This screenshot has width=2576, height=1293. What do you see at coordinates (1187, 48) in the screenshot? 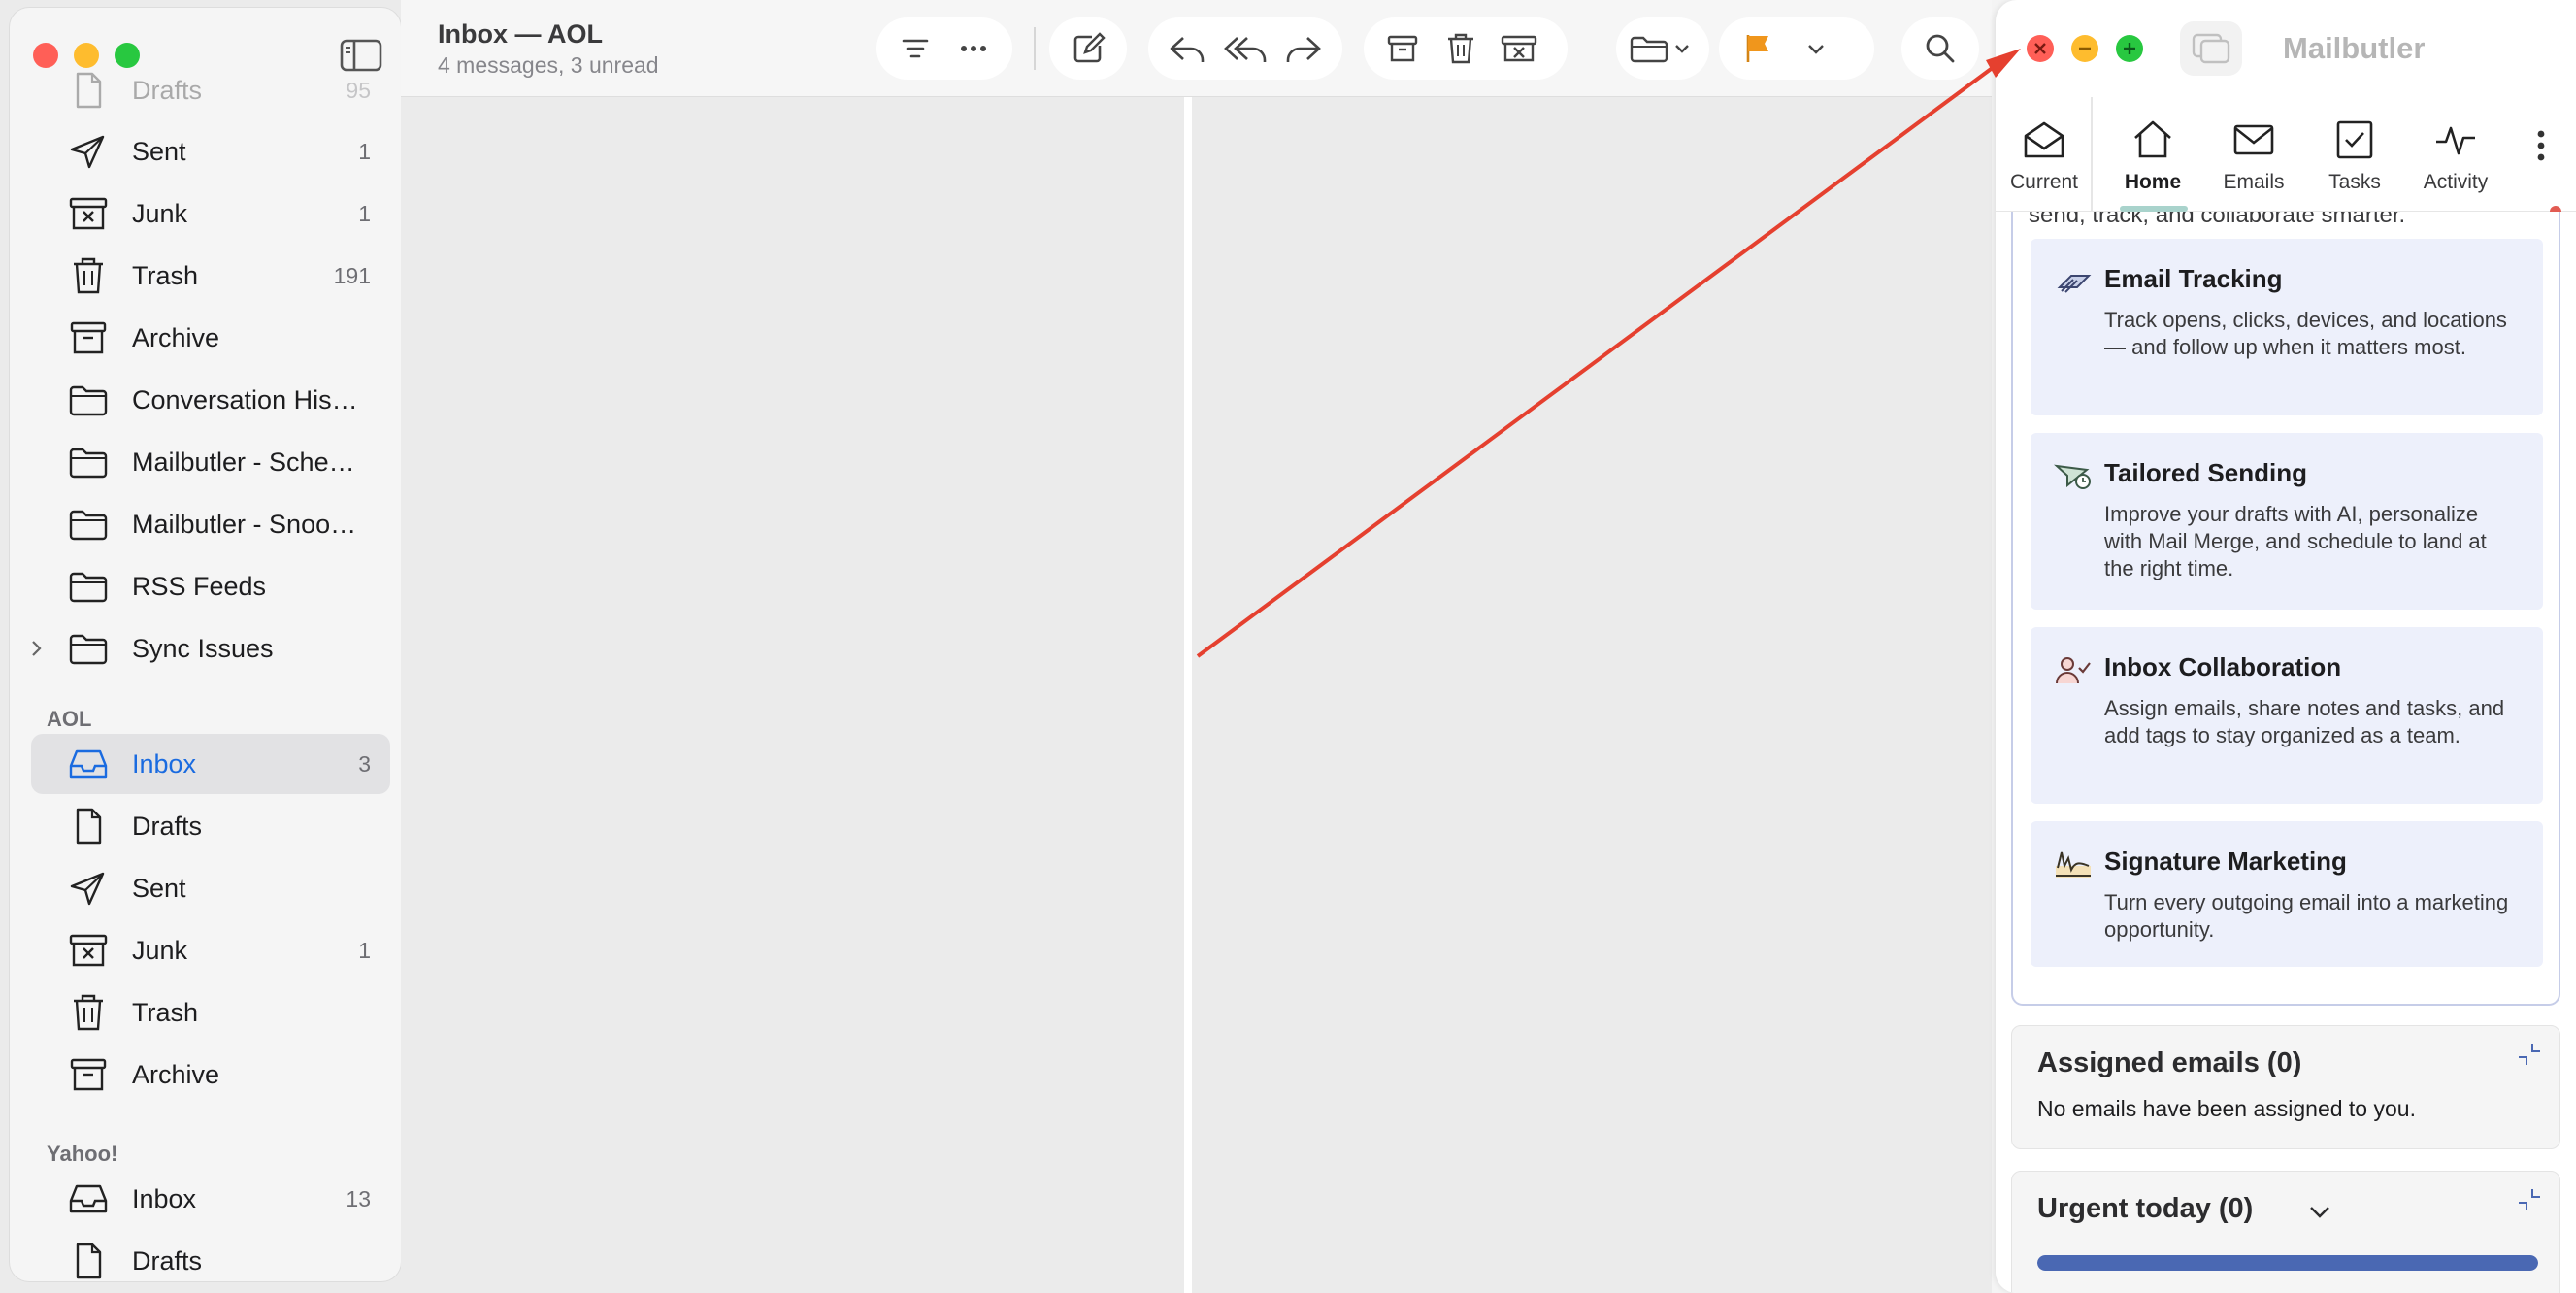
I see `reply-icon` at bounding box center [1187, 48].